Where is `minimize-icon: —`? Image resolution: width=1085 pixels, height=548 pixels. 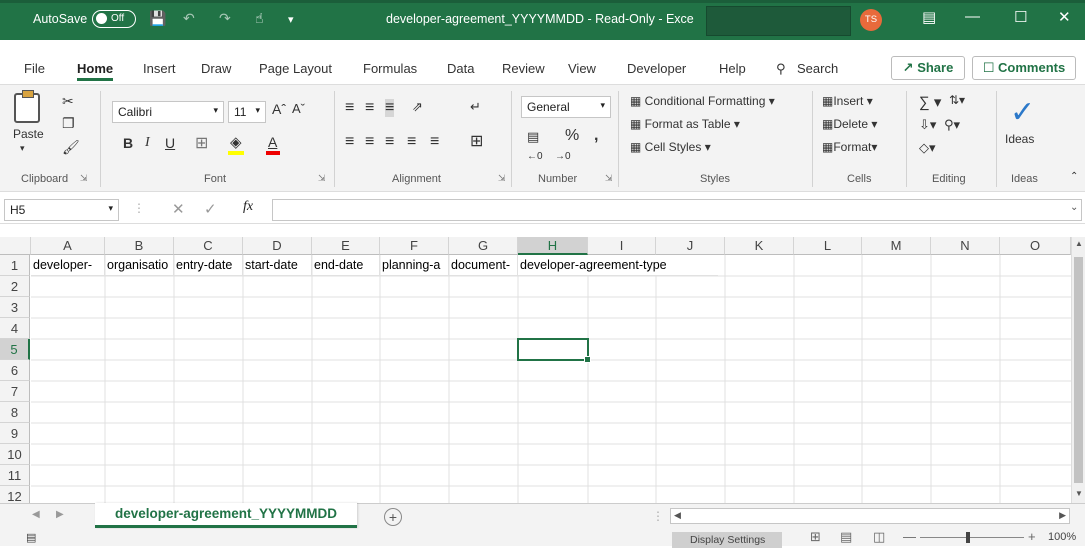
minimize-icon: — is located at coordinates (972, 16).